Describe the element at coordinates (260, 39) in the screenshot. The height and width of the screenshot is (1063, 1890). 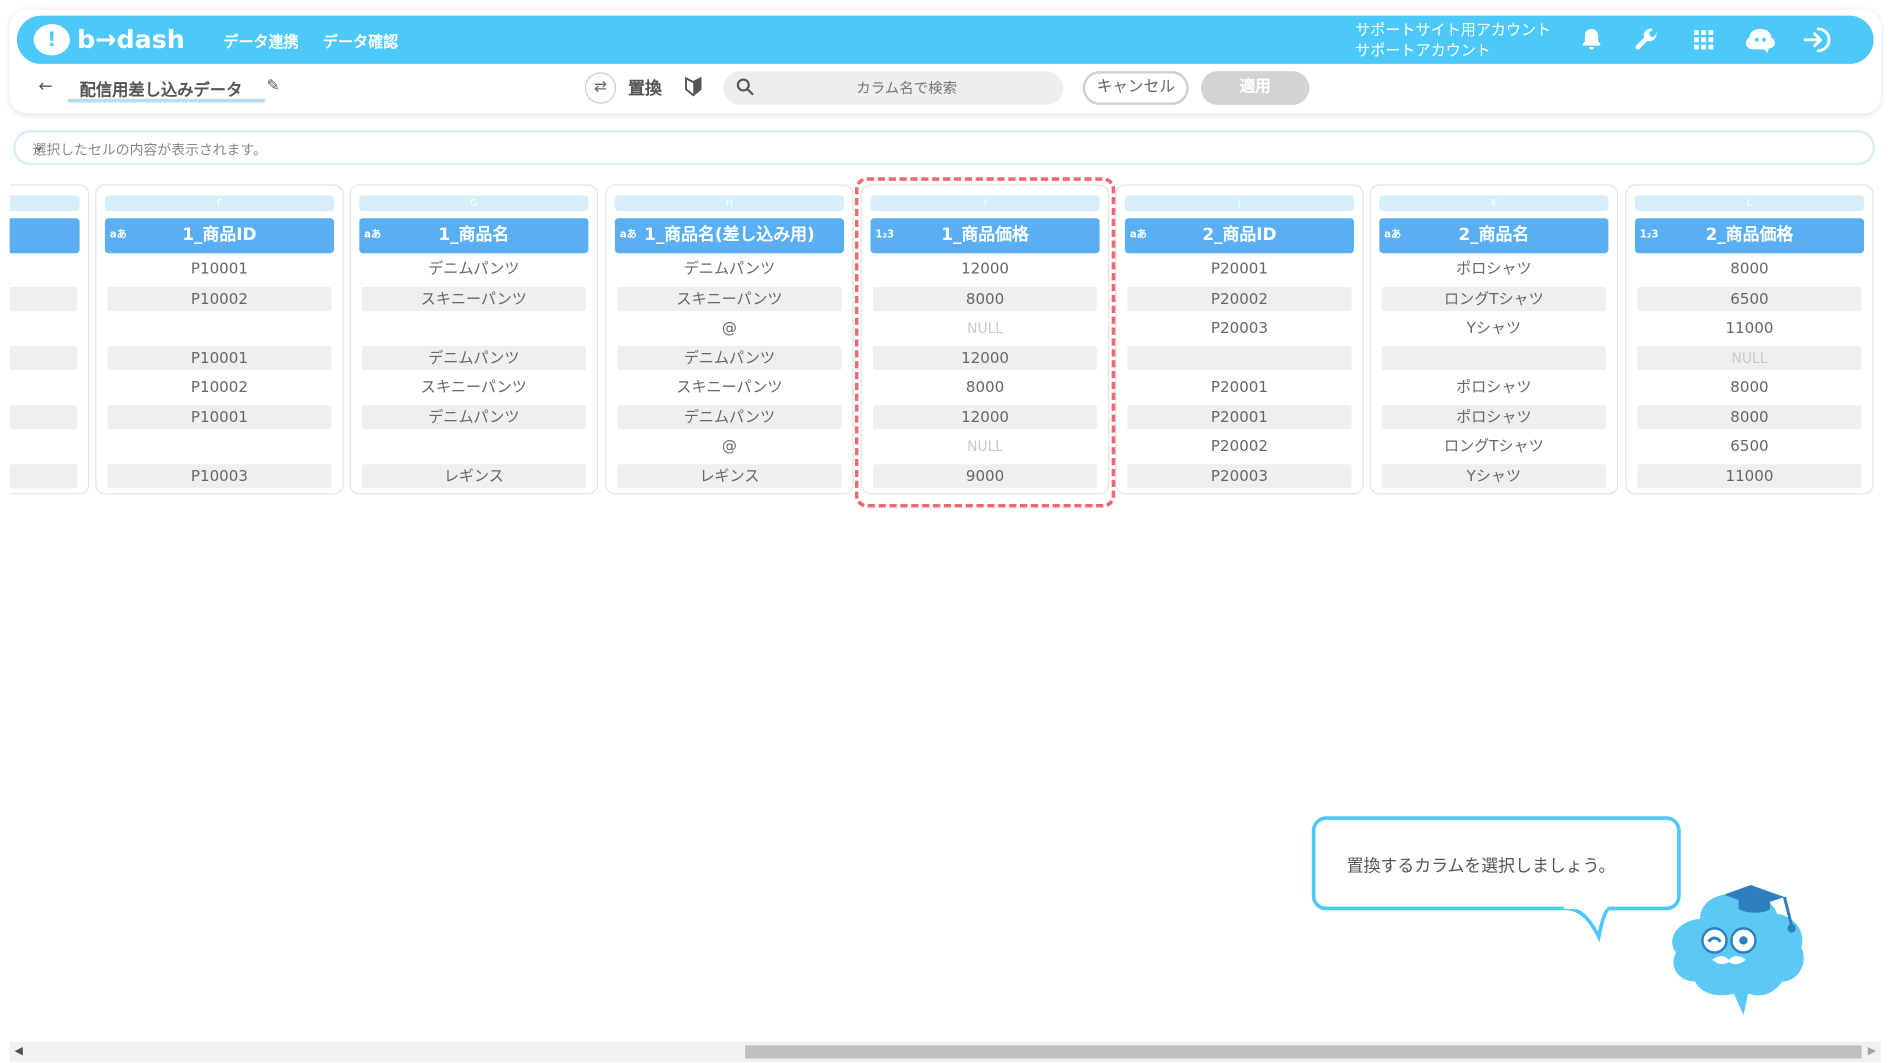
I see `nav-data-integration: データ連携` at that location.